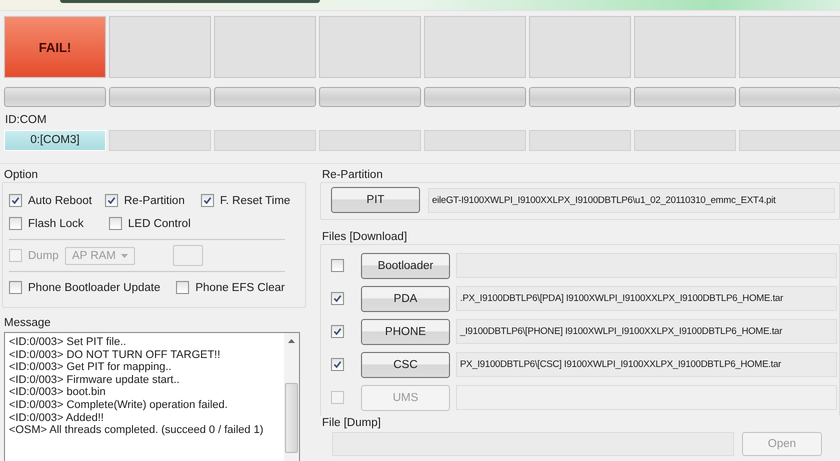  Describe the element at coordinates (115, 355) in the screenshot. I see `log-line: <ID:0/003> DO NOT TURN OFF TARGET!!` at that location.